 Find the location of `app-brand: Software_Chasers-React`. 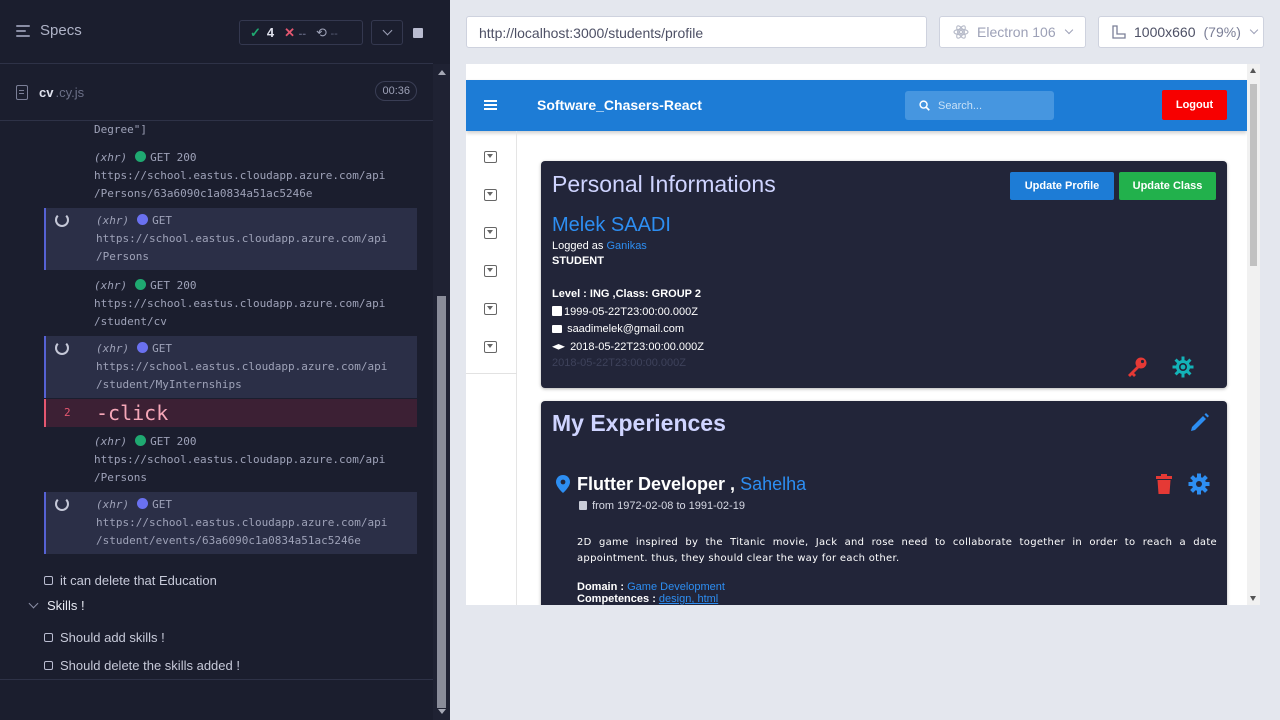

app-brand: Software_Chasers-React is located at coordinates (619, 105).